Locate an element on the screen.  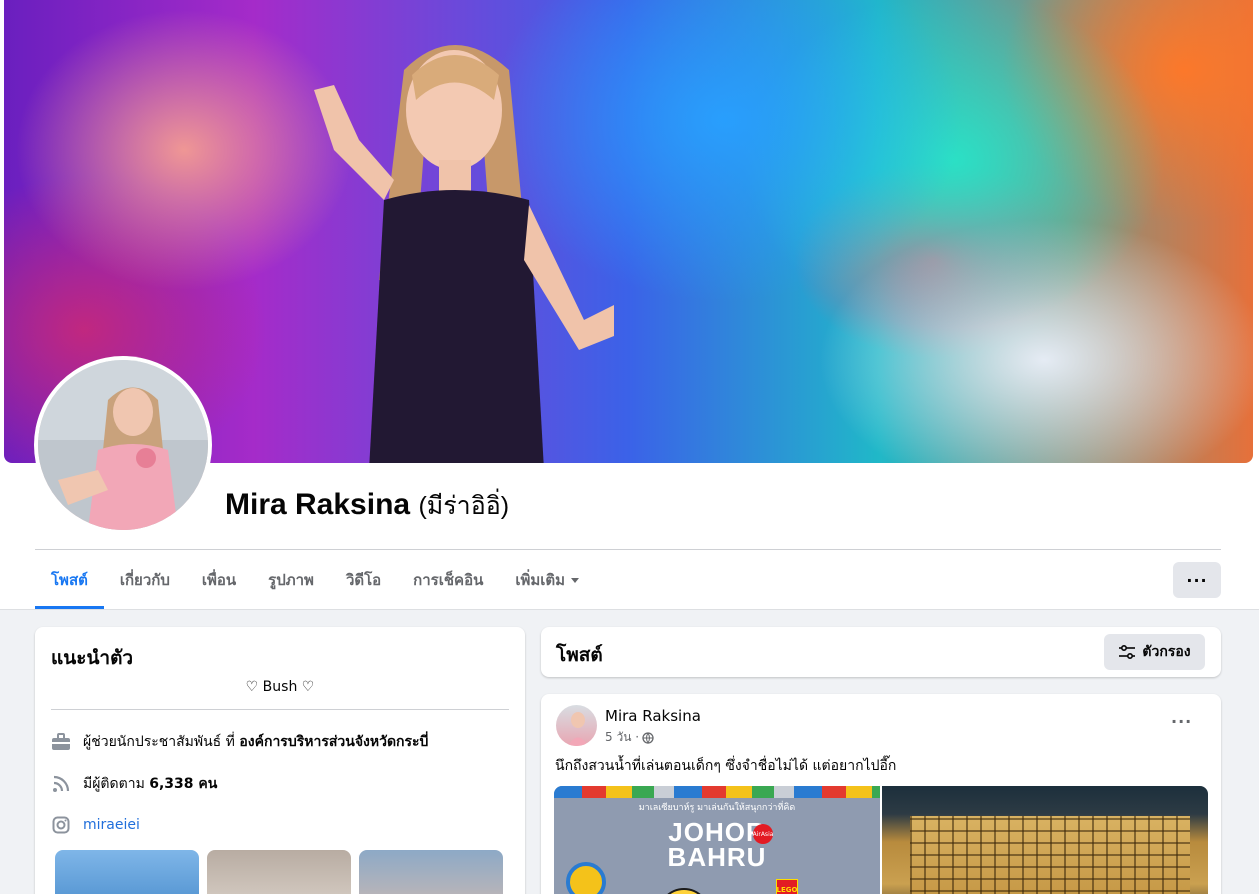
avatar-figure is located at coordinates (123, 445).